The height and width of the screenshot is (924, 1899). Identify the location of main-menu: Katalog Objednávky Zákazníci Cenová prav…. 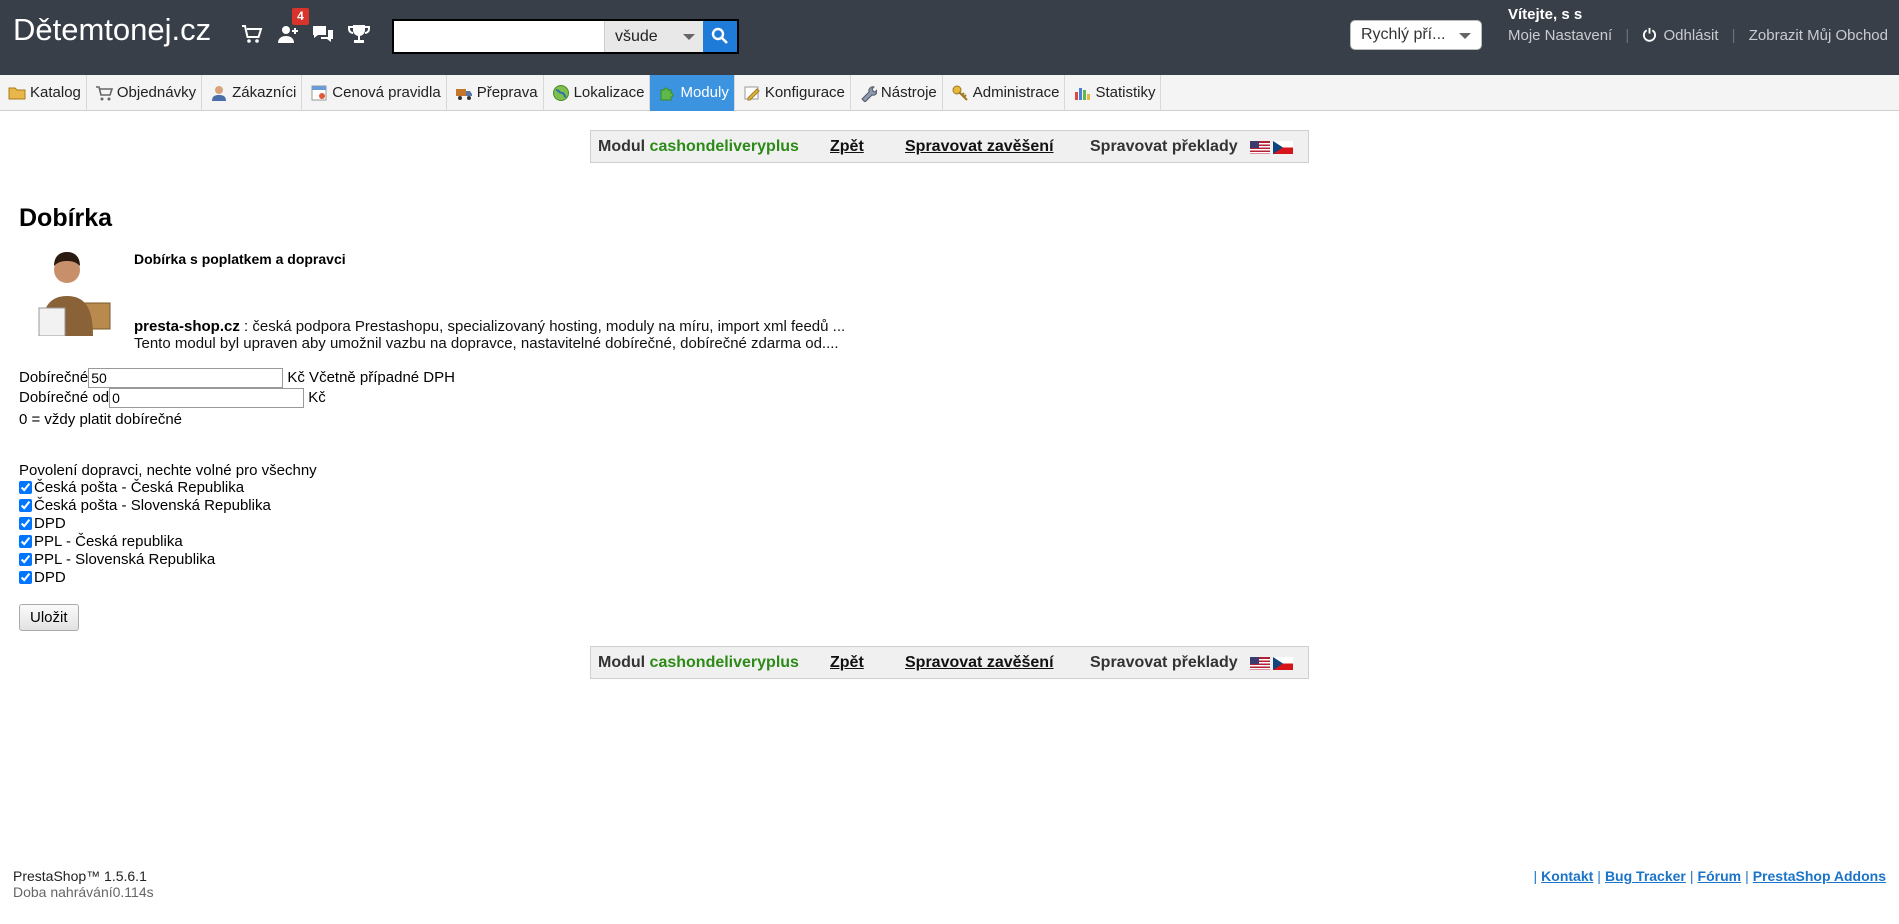
(949, 93).